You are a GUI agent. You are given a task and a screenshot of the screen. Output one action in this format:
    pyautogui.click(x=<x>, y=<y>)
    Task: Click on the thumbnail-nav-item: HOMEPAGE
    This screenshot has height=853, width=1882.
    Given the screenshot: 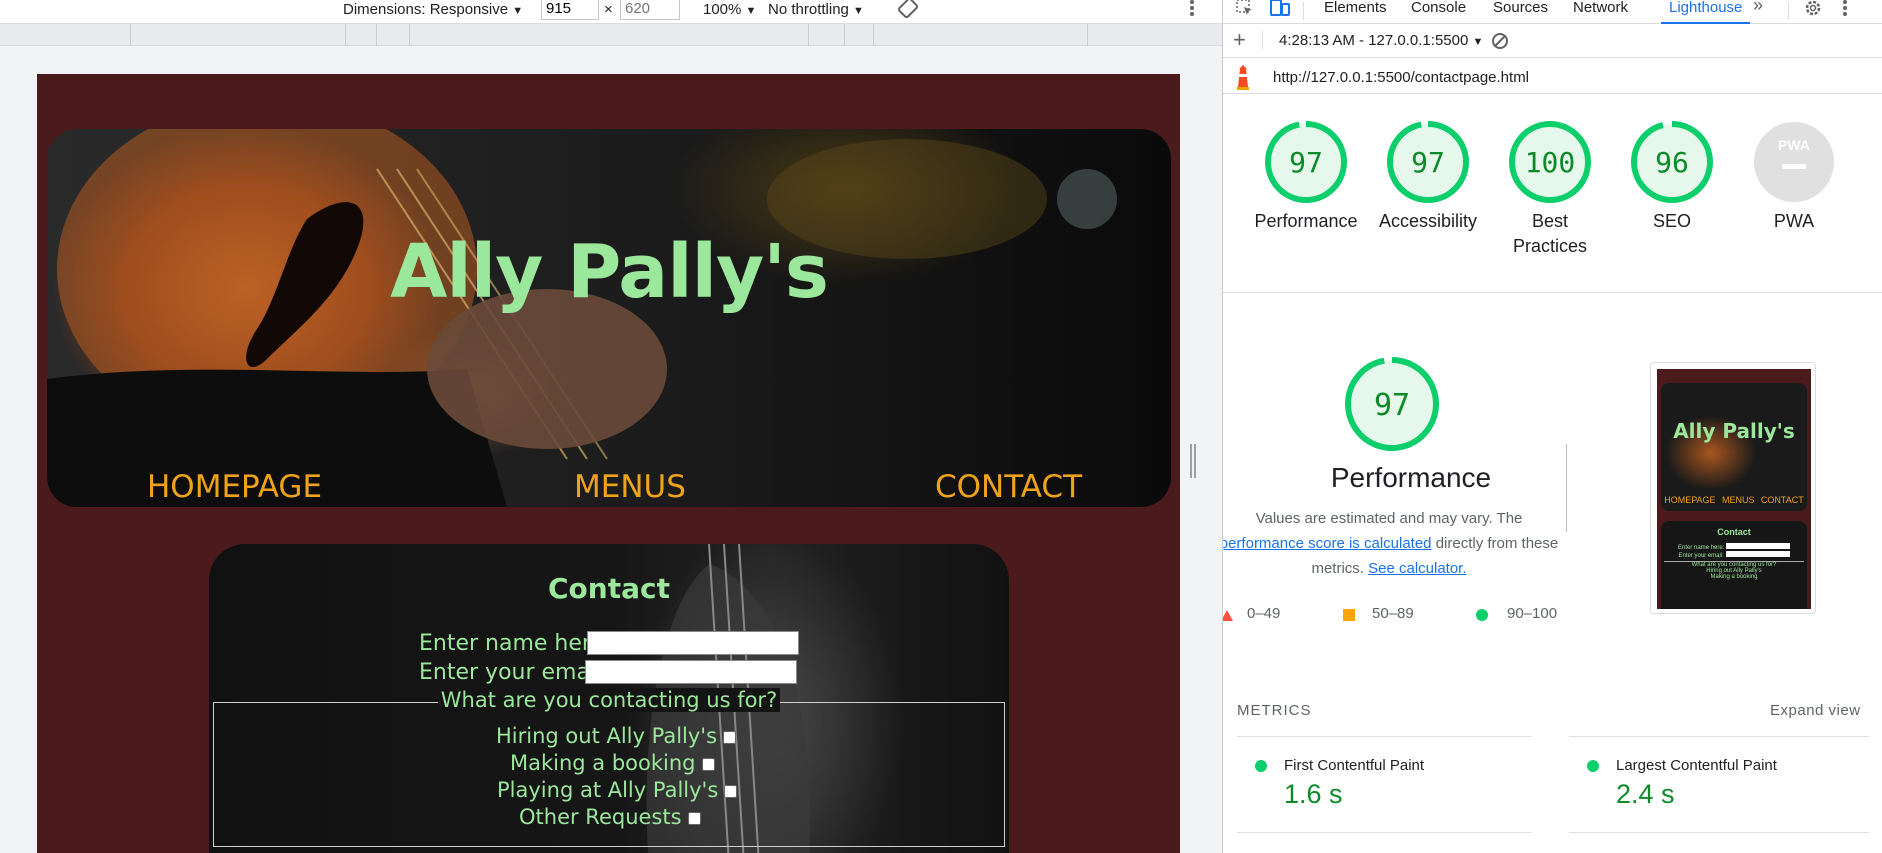 What is the action you would take?
    pyautogui.click(x=1690, y=500)
    